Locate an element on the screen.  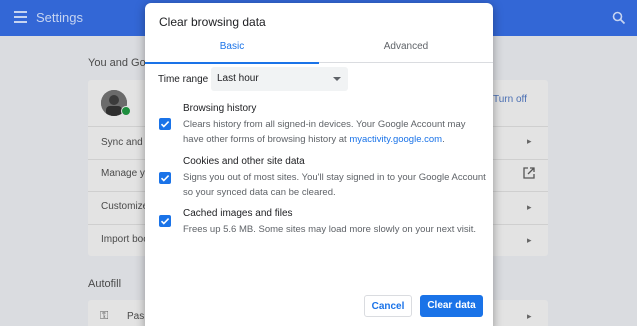
sync-badge-icon is located at coordinates (126, 111).